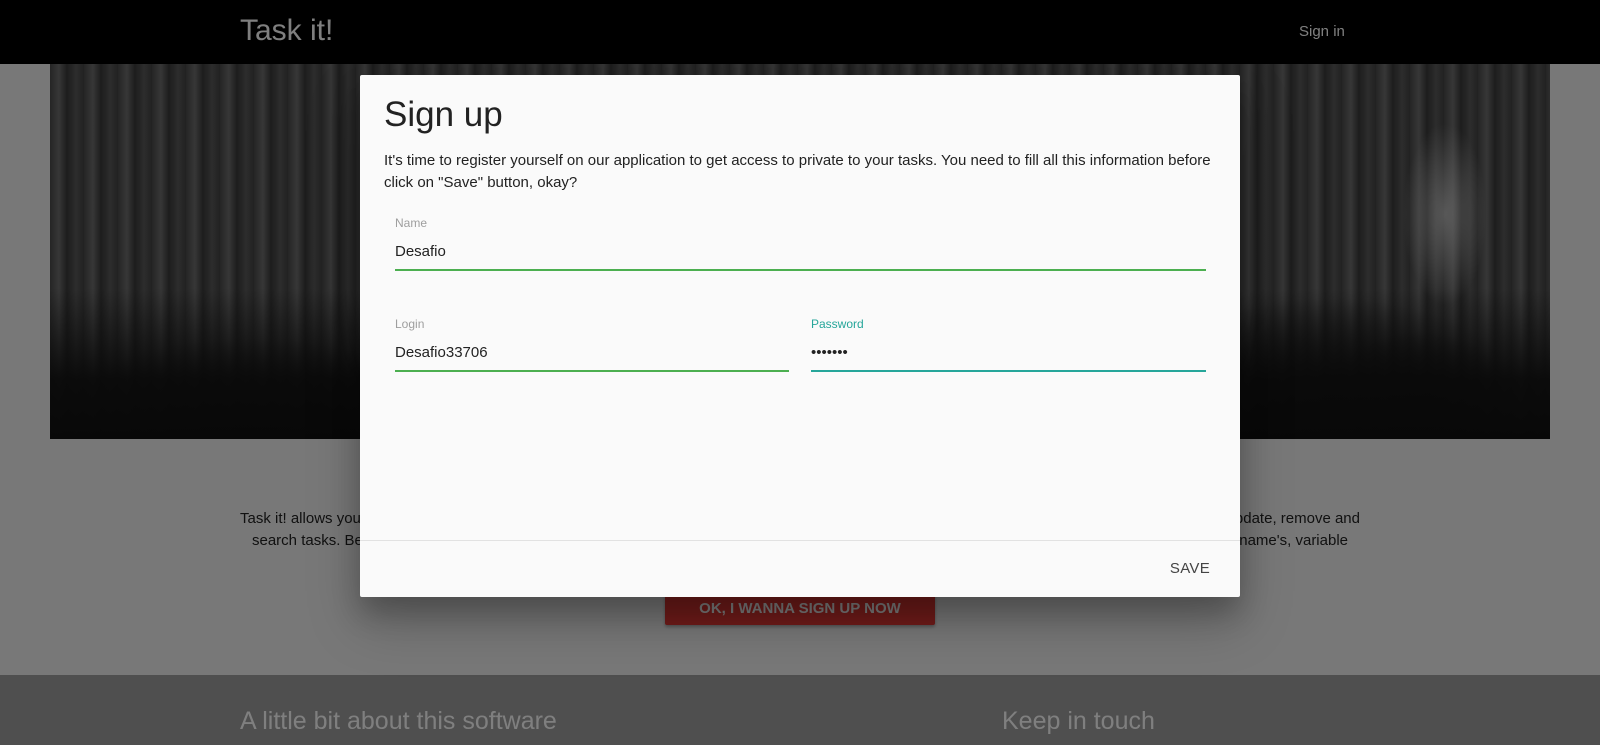  I want to click on name-field: Name, so click(800, 243).